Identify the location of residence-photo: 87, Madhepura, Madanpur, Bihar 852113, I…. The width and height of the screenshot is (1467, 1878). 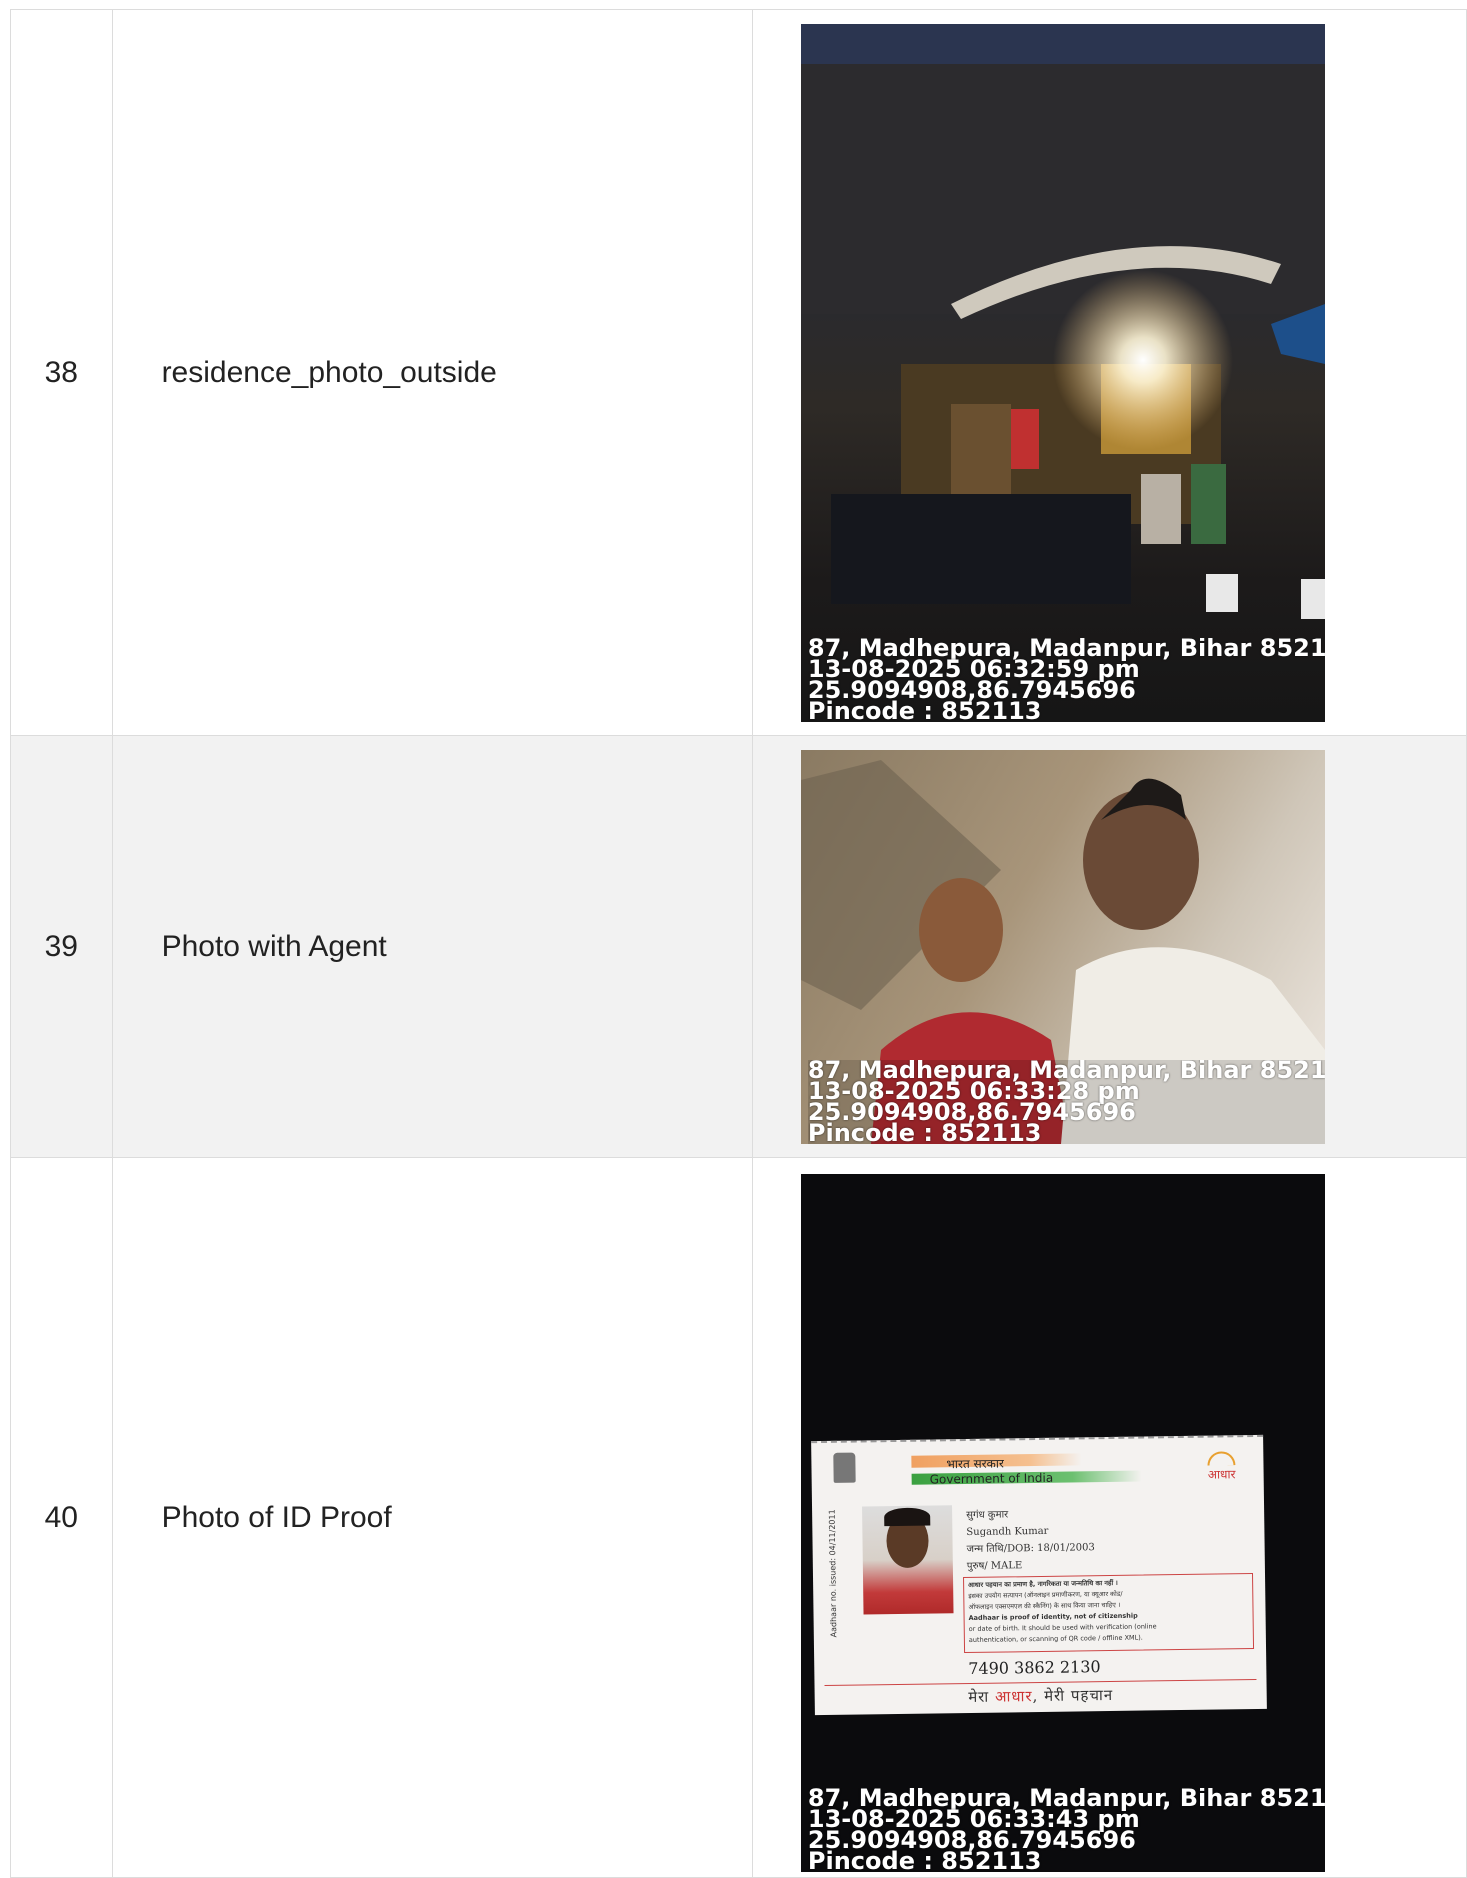
(1062, 372).